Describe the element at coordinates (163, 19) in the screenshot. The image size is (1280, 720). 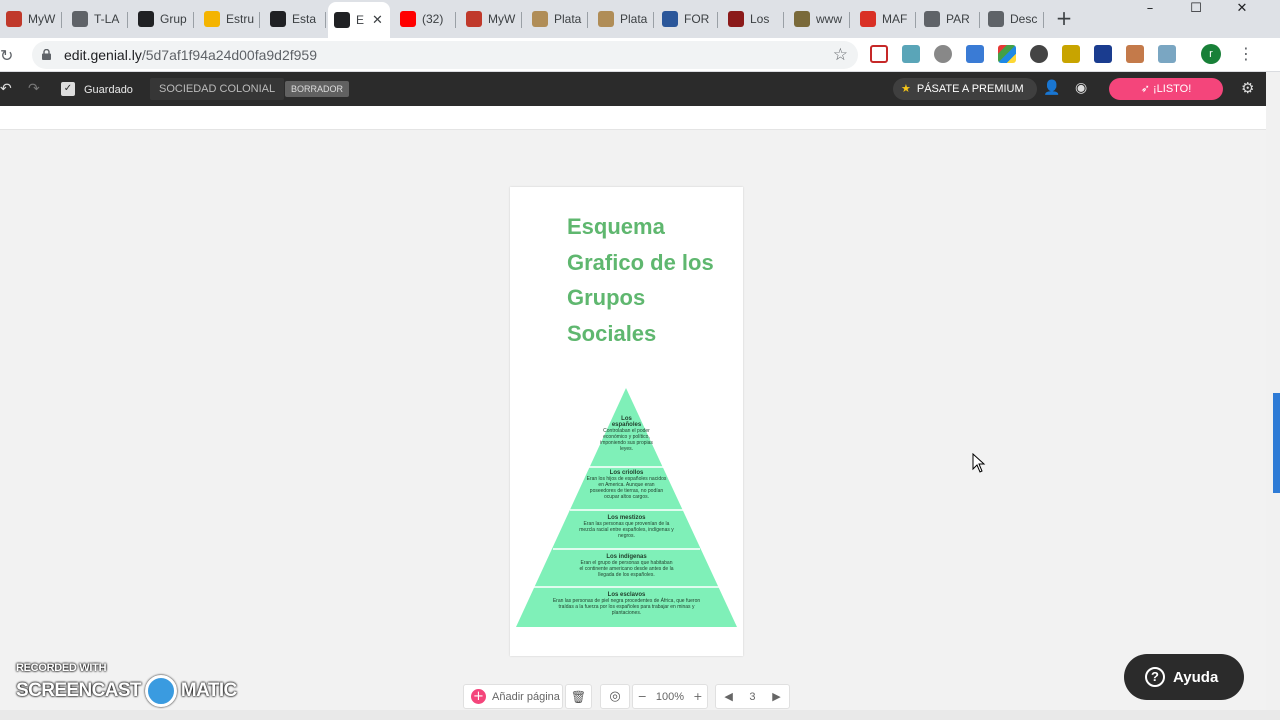
I see `browser-tab: Grup` at that location.